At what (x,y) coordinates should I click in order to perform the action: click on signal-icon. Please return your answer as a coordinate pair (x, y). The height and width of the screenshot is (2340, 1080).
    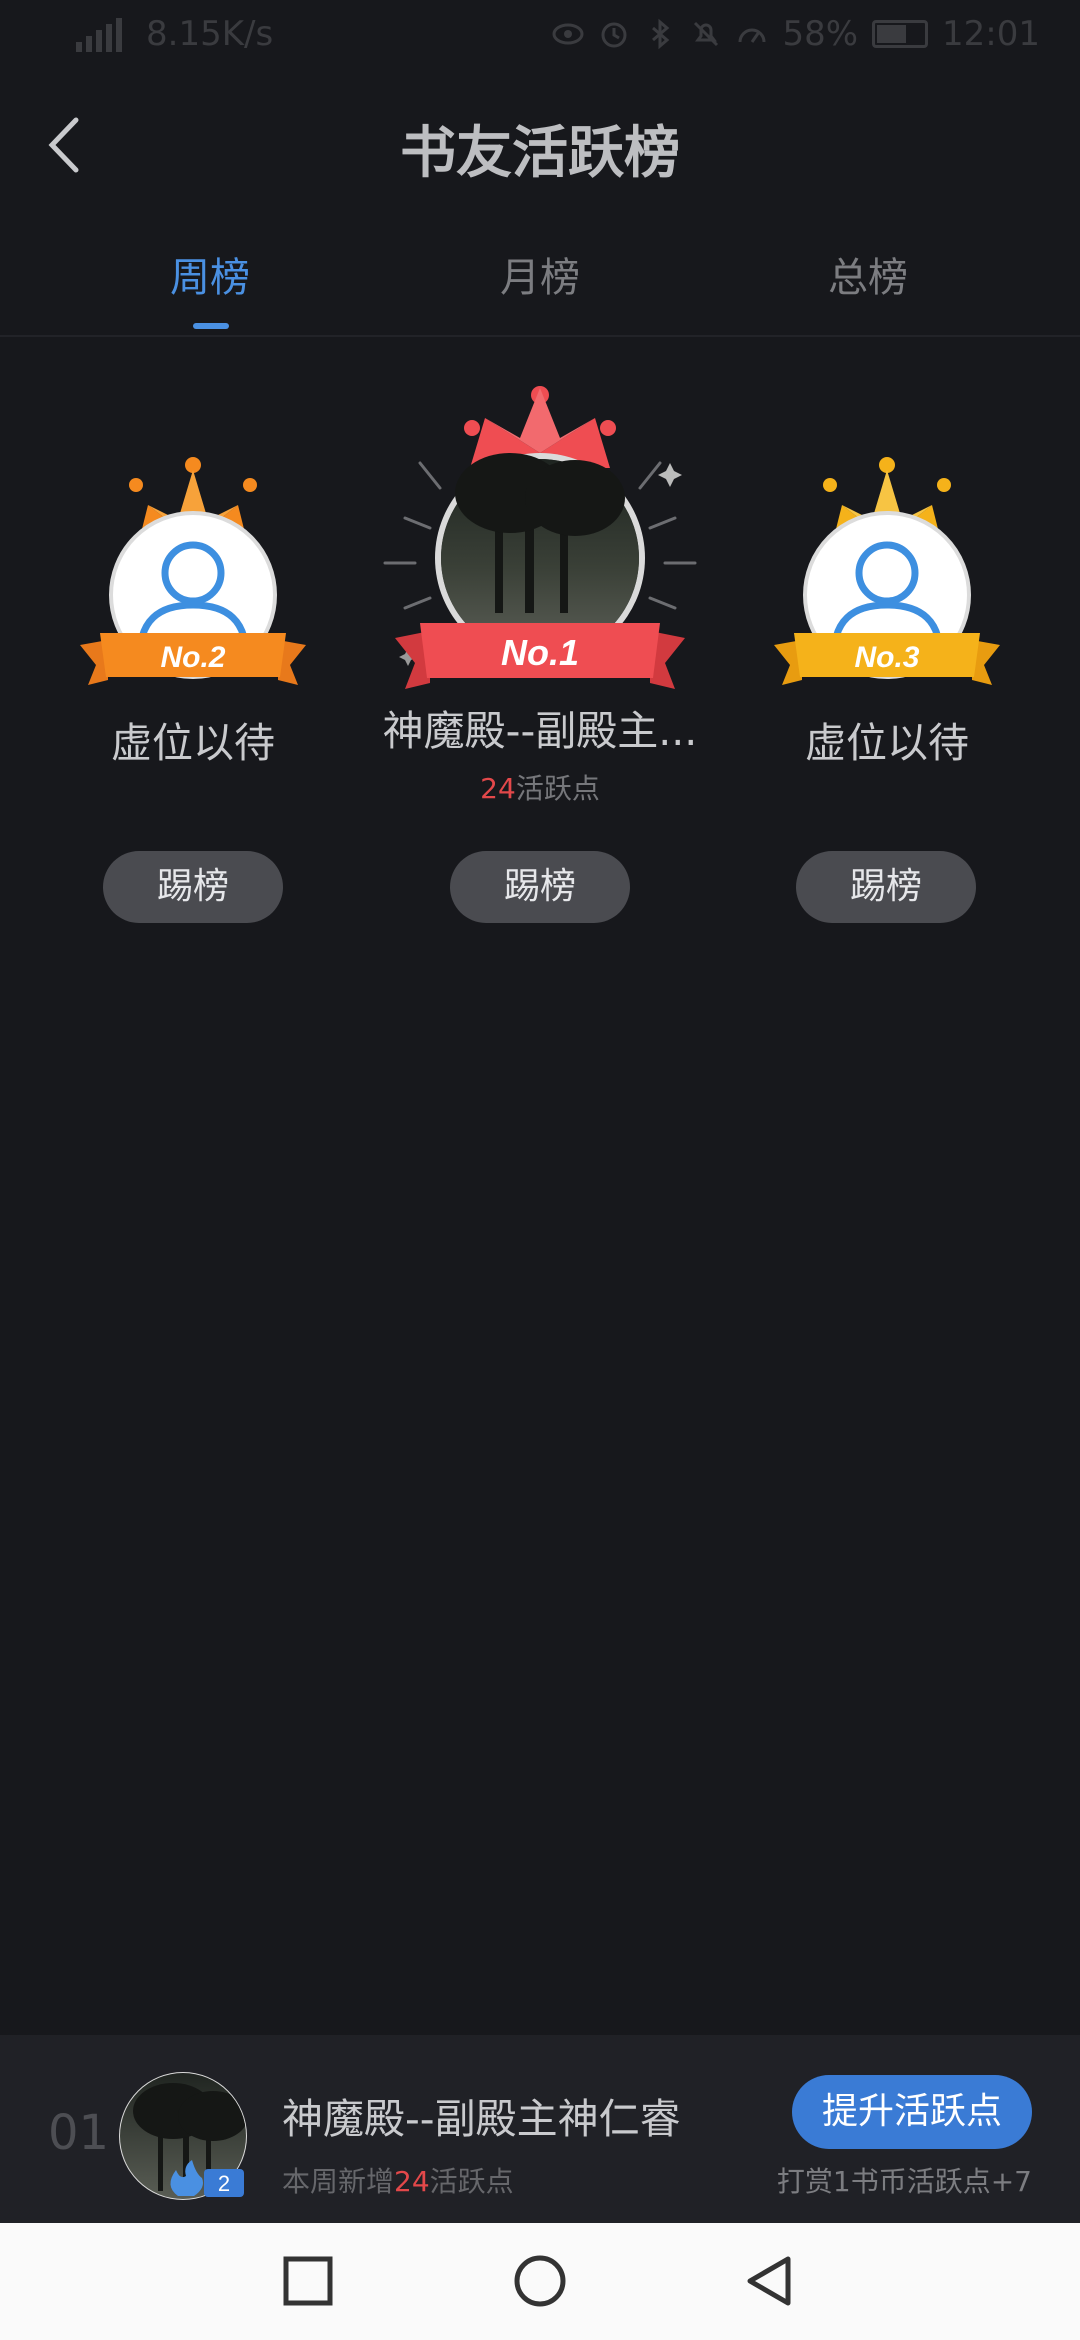
    Looking at the image, I should click on (100, 34).